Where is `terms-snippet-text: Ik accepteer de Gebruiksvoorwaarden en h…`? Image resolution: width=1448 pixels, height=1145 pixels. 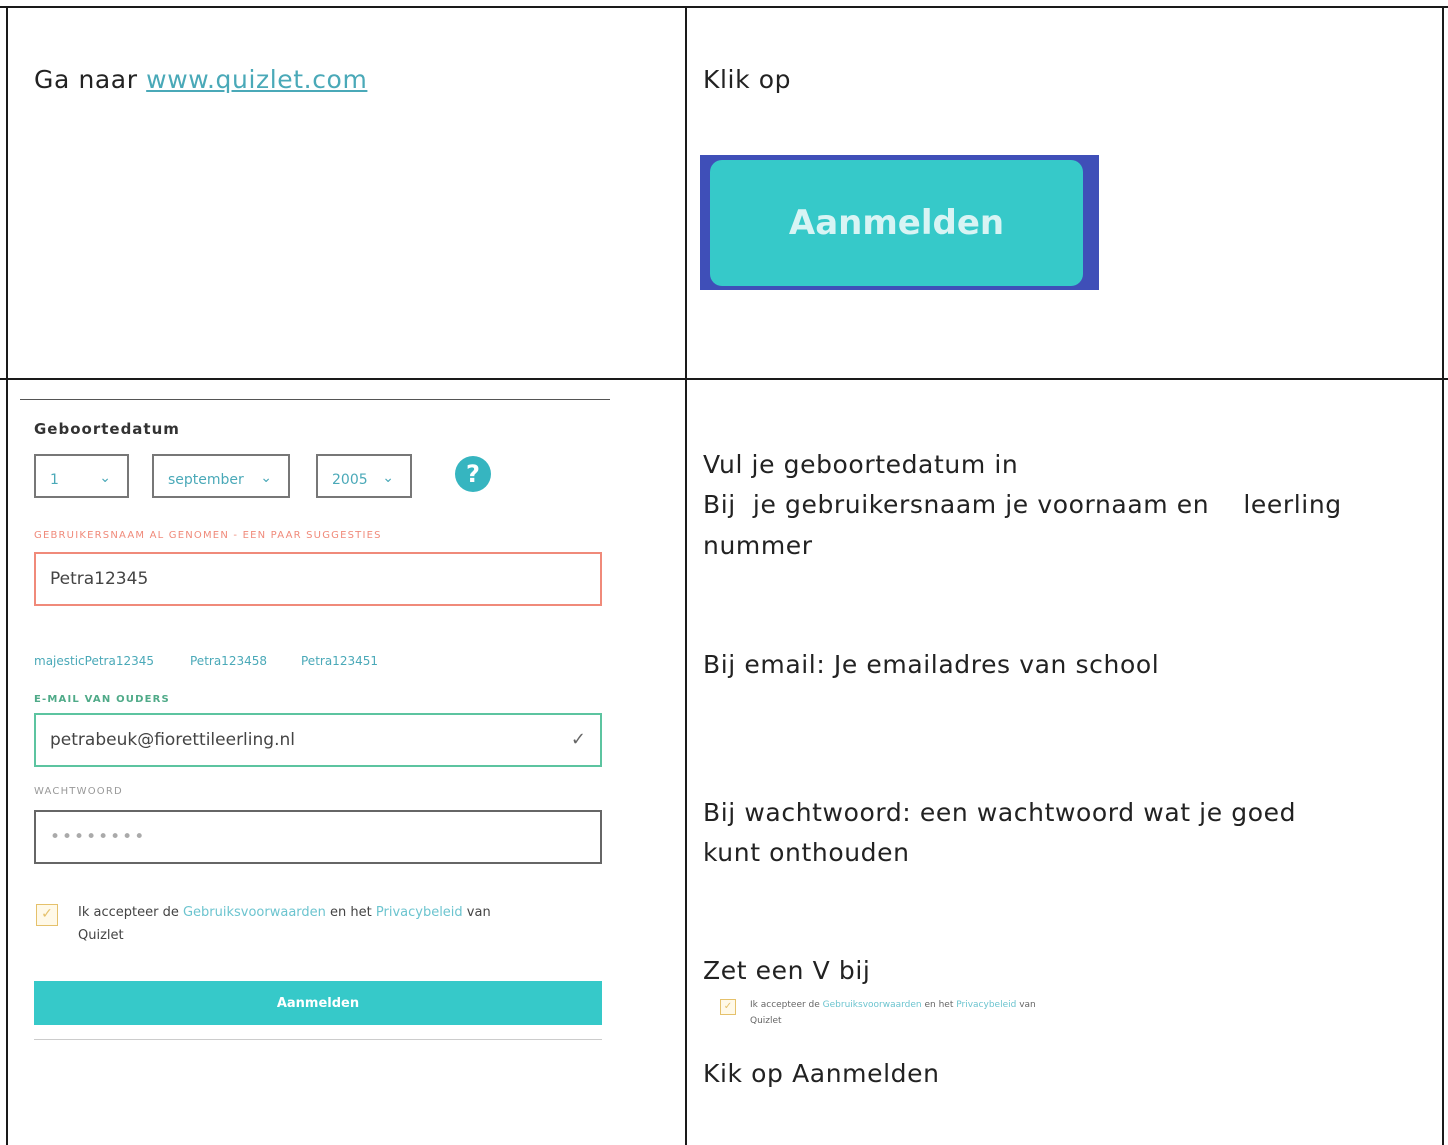 terms-snippet-text: Ik accepteer de Gebruiksvoorwaarden en h… is located at coordinates (893, 1005).